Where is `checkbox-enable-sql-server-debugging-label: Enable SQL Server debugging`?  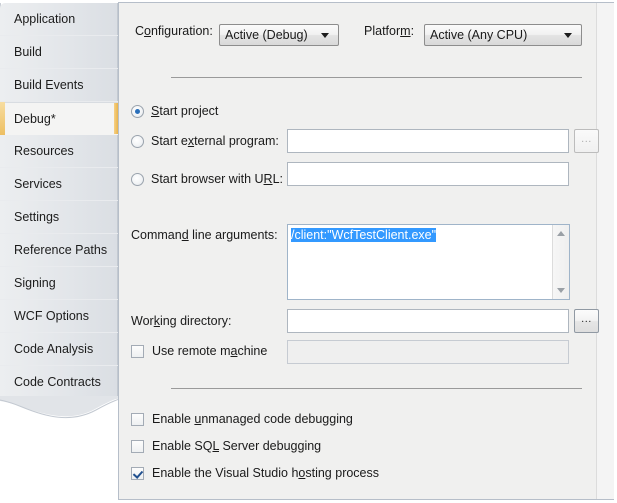 checkbox-enable-sql-server-debugging-label: Enable SQL Server debugging is located at coordinates (237, 446).